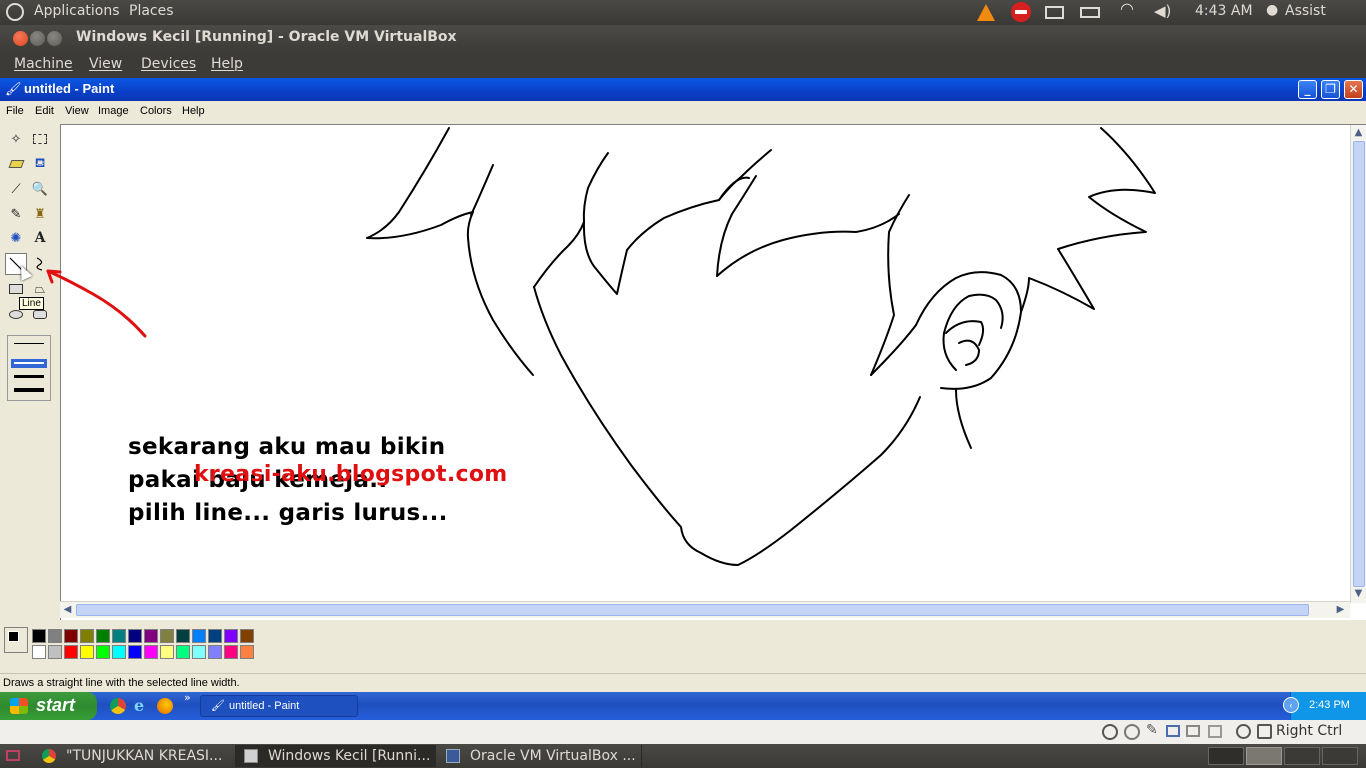 The image size is (1366, 768). Describe the element at coordinates (1215, 731) in the screenshot. I see `display-icon` at that location.